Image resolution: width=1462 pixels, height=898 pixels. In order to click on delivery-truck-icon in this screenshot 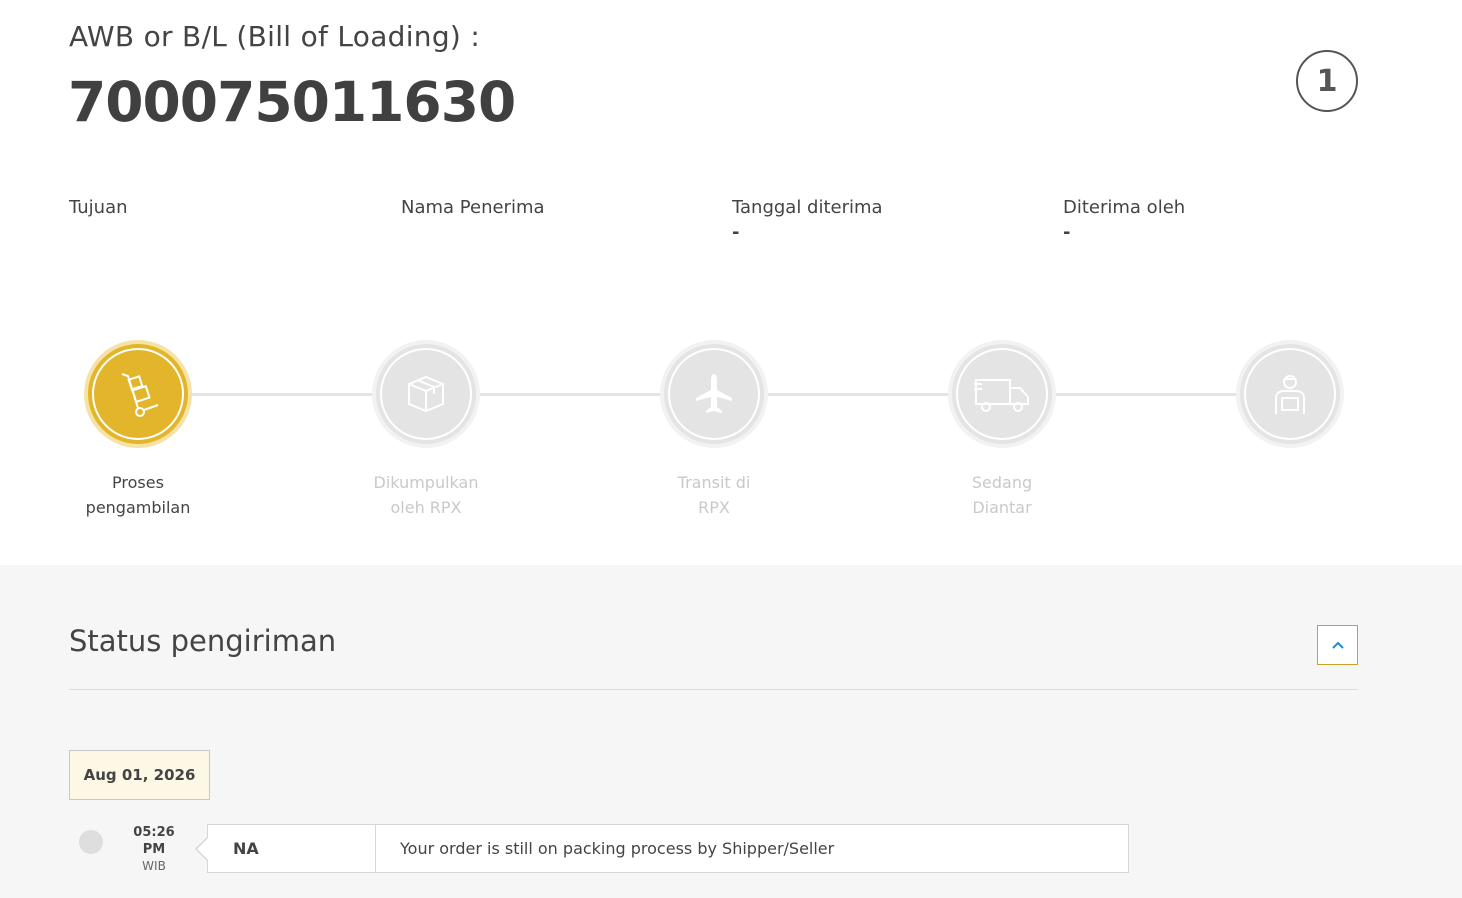, I will do `click(1001, 395)`.